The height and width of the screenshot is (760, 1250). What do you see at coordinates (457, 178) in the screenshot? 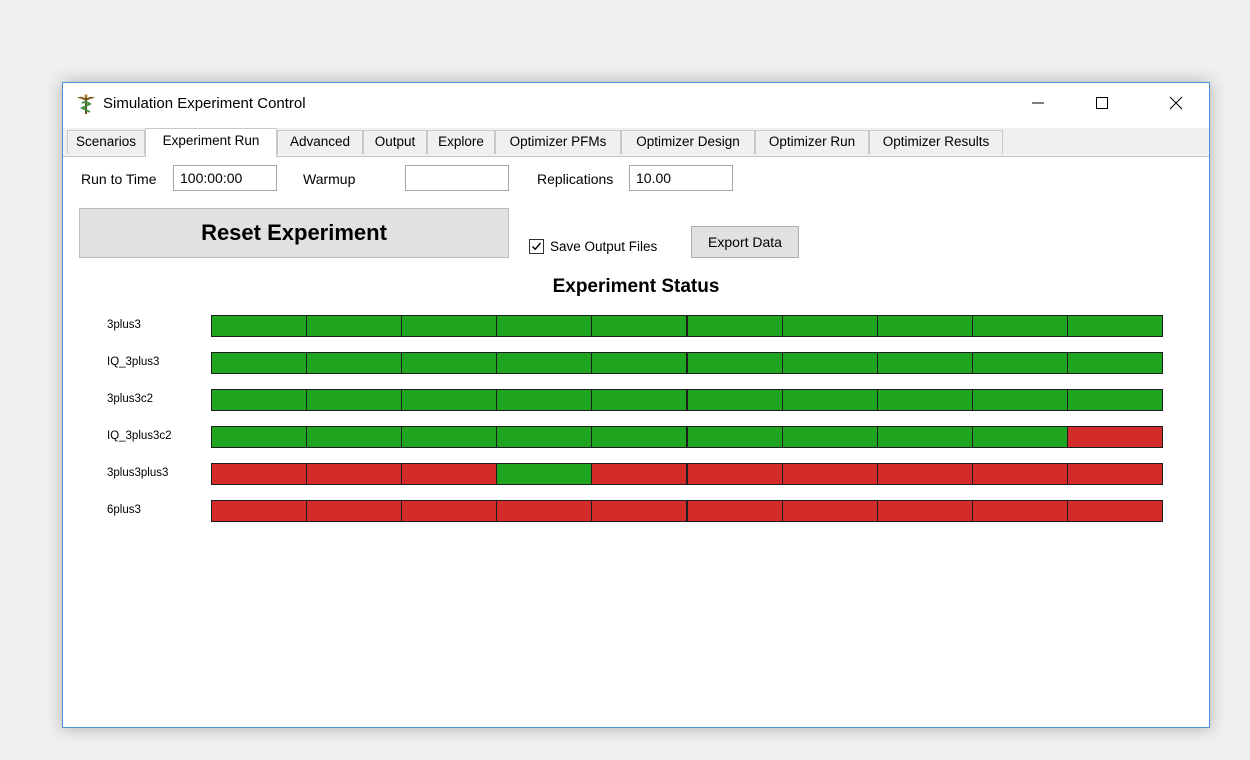
I see `warmup-field` at bounding box center [457, 178].